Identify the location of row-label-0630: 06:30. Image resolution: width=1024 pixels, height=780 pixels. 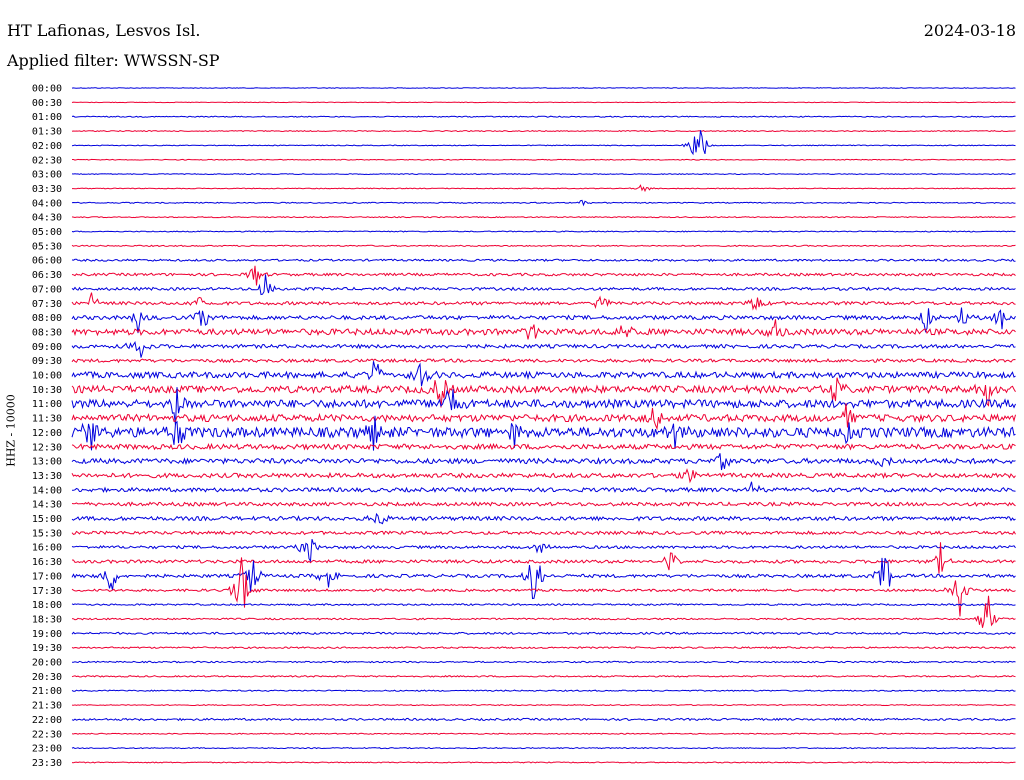
(47, 275).